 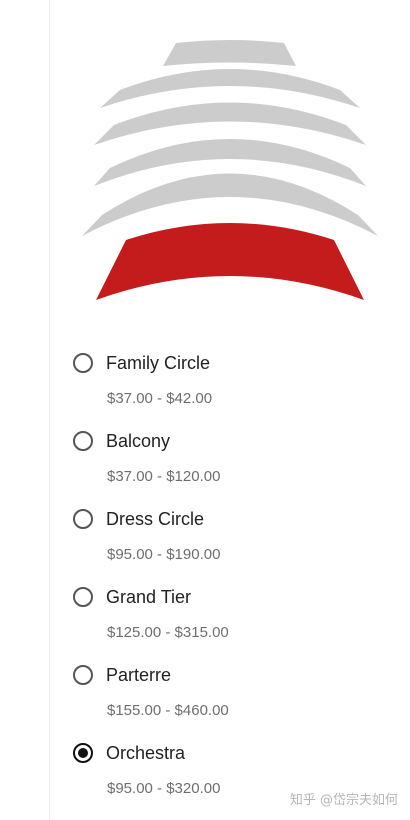 I want to click on option-price: $155.00 - $460.00, so click(x=168, y=710).